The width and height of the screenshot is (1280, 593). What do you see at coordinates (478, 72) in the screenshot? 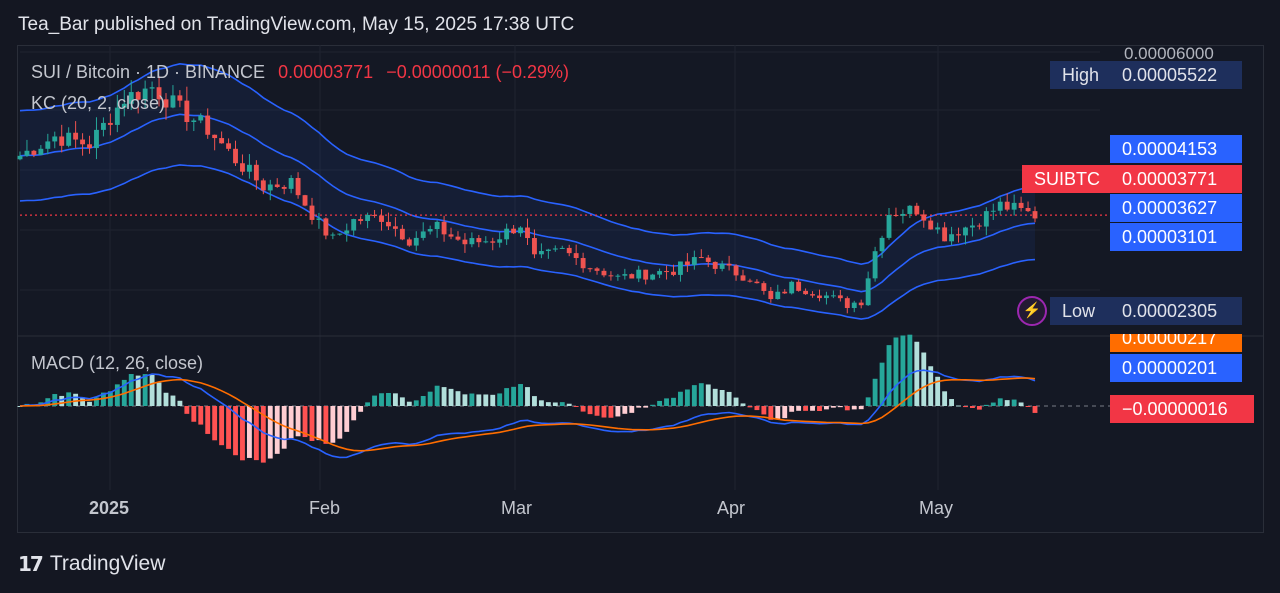
I see `legend-change: −0.00000011 (−0.29%)` at bounding box center [478, 72].